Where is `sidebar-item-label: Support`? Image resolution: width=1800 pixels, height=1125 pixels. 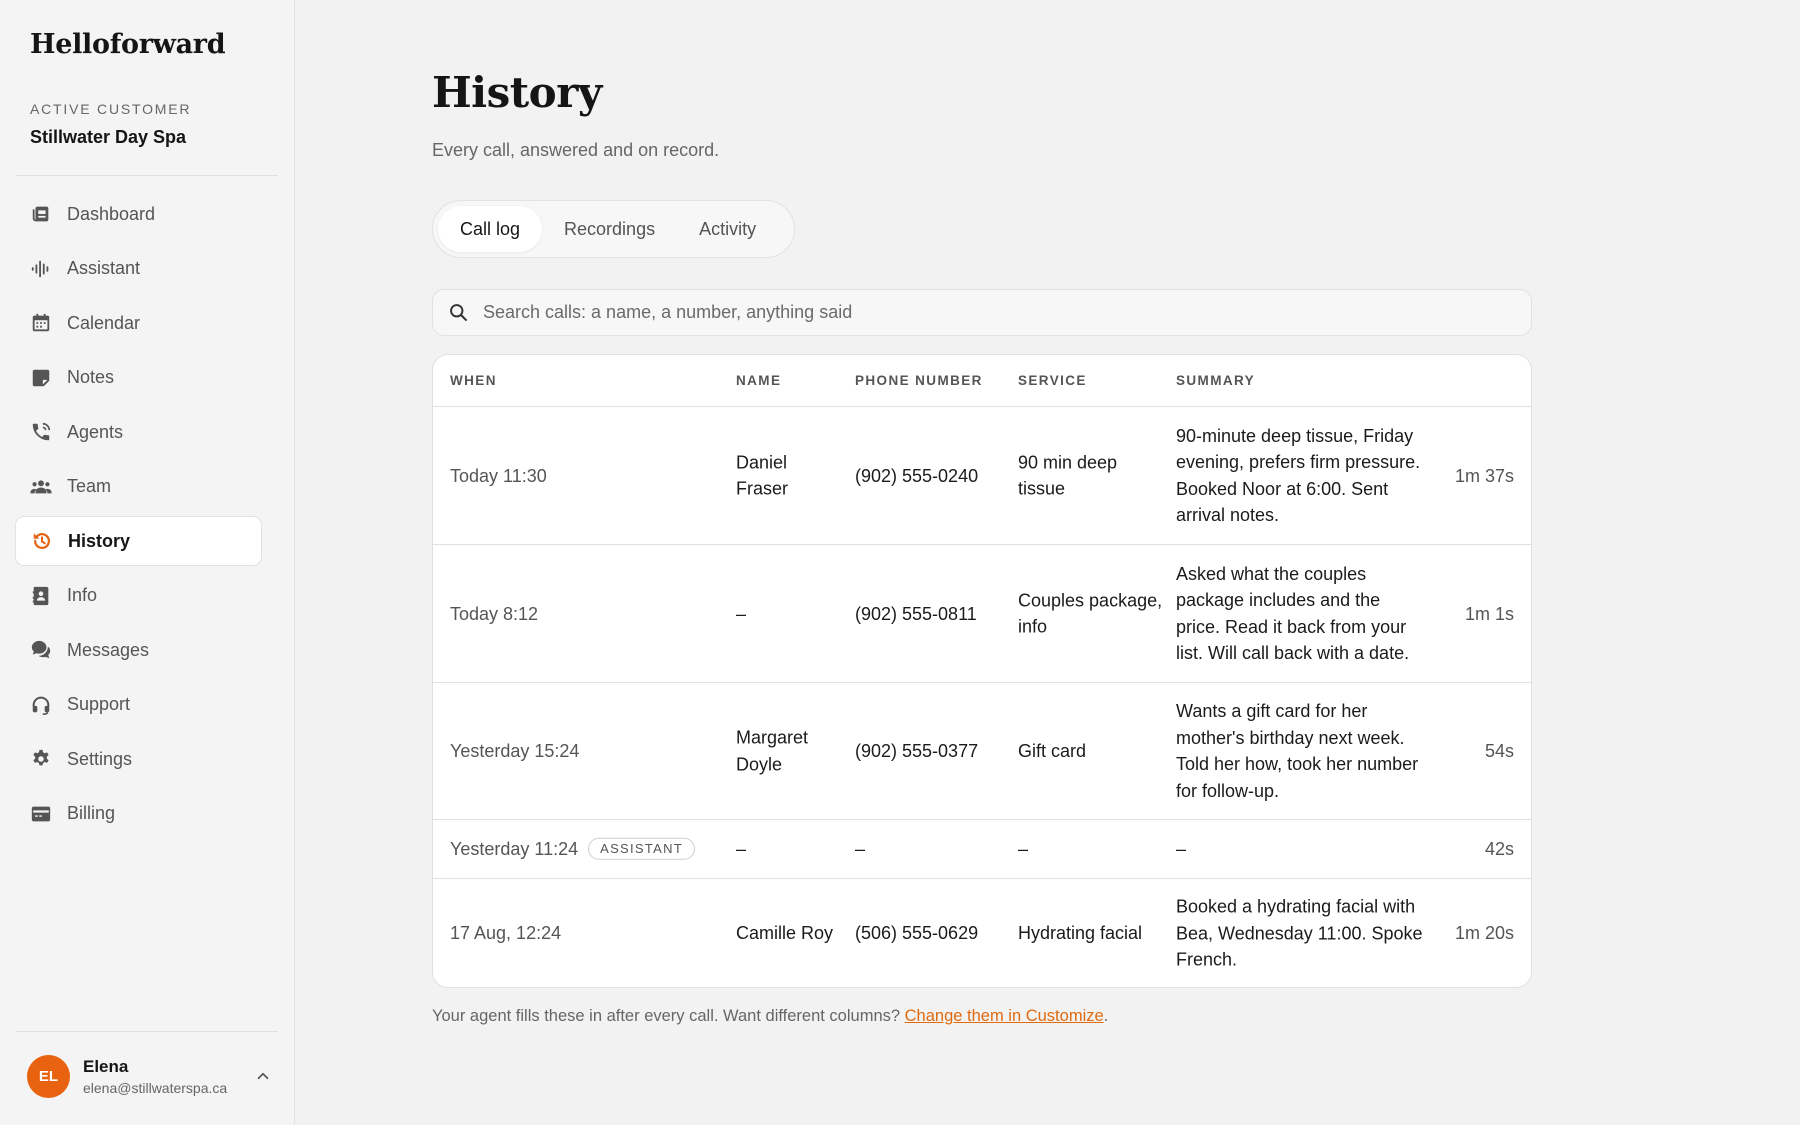
sidebar-item-label: Support is located at coordinates (99, 704).